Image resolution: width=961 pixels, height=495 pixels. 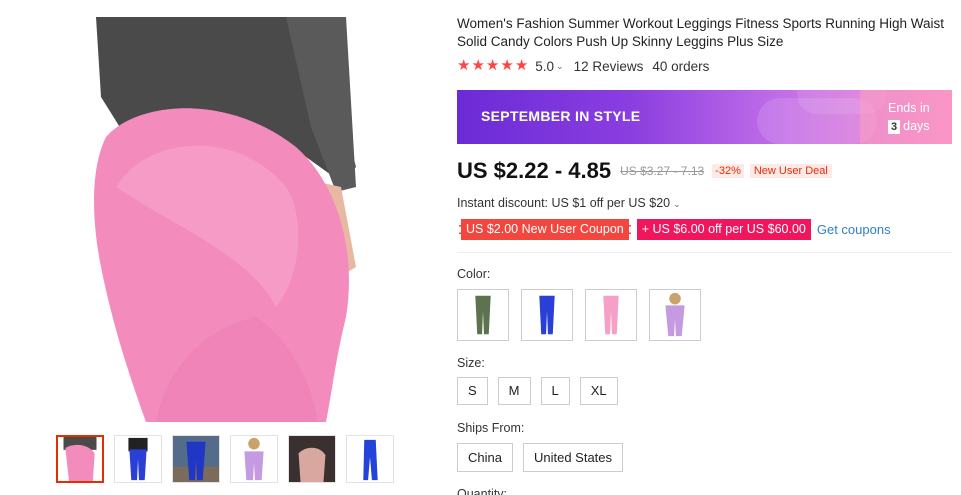 What do you see at coordinates (138, 459) in the screenshot?
I see `thumbnail-blue` at bounding box center [138, 459].